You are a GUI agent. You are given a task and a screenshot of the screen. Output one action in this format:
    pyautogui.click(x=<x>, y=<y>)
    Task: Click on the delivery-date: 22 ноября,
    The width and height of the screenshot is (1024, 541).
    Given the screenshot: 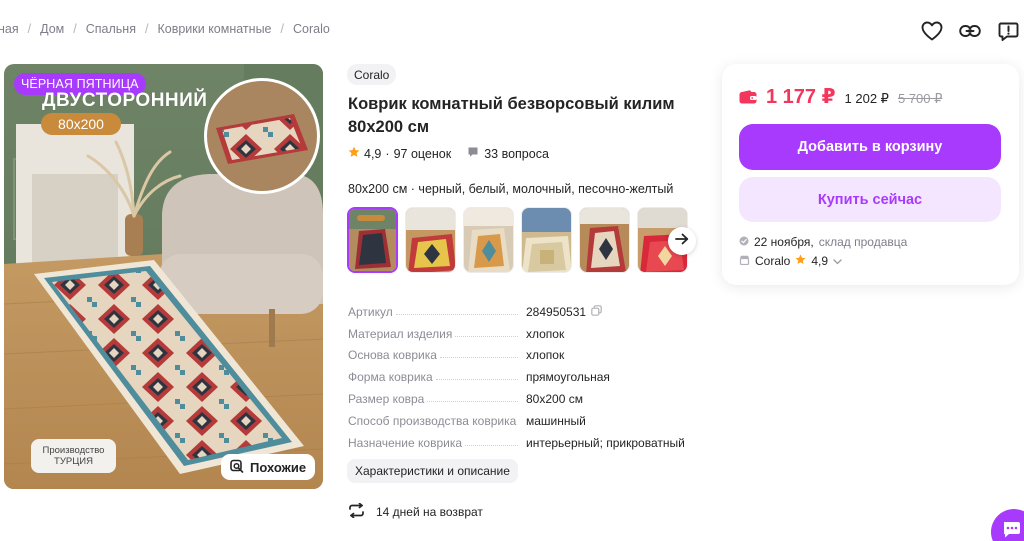 What is the action you would take?
    pyautogui.click(x=784, y=242)
    